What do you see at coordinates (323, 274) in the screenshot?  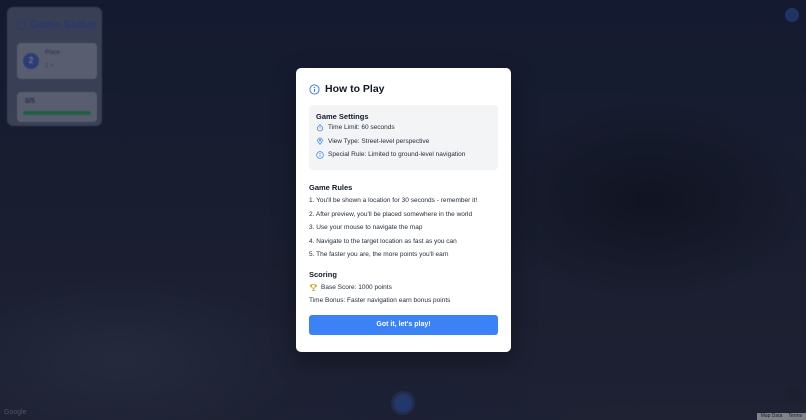 I see `scoring-title: Scoring` at bounding box center [323, 274].